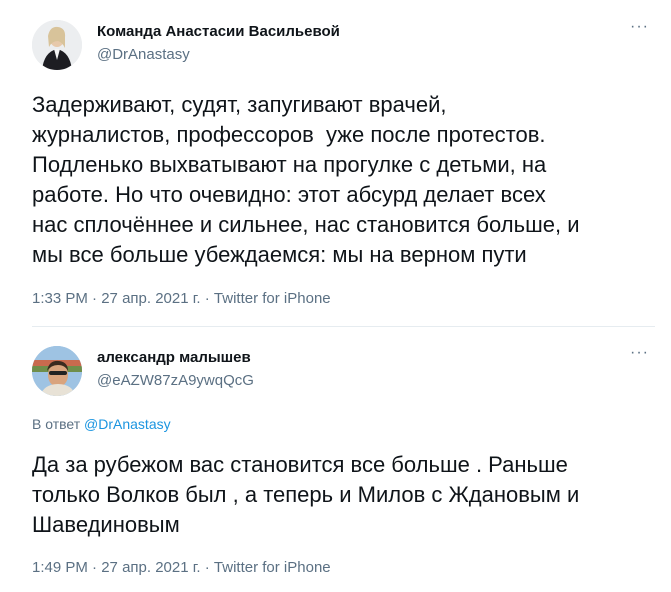 This screenshot has width=671, height=592. Describe the element at coordinates (58, 424) in the screenshot. I see `reply-prefix: В ответ` at that location.